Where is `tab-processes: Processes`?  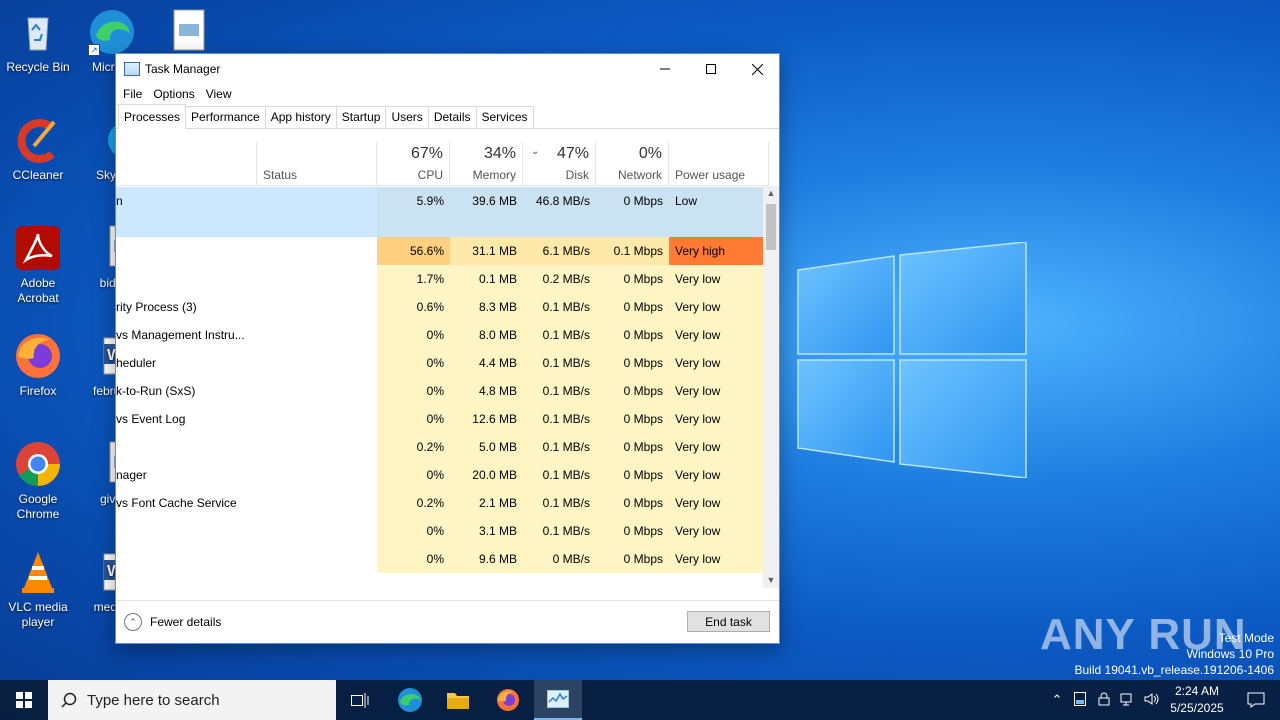
tab-processes: Processes is located at coordinates (152, 116).